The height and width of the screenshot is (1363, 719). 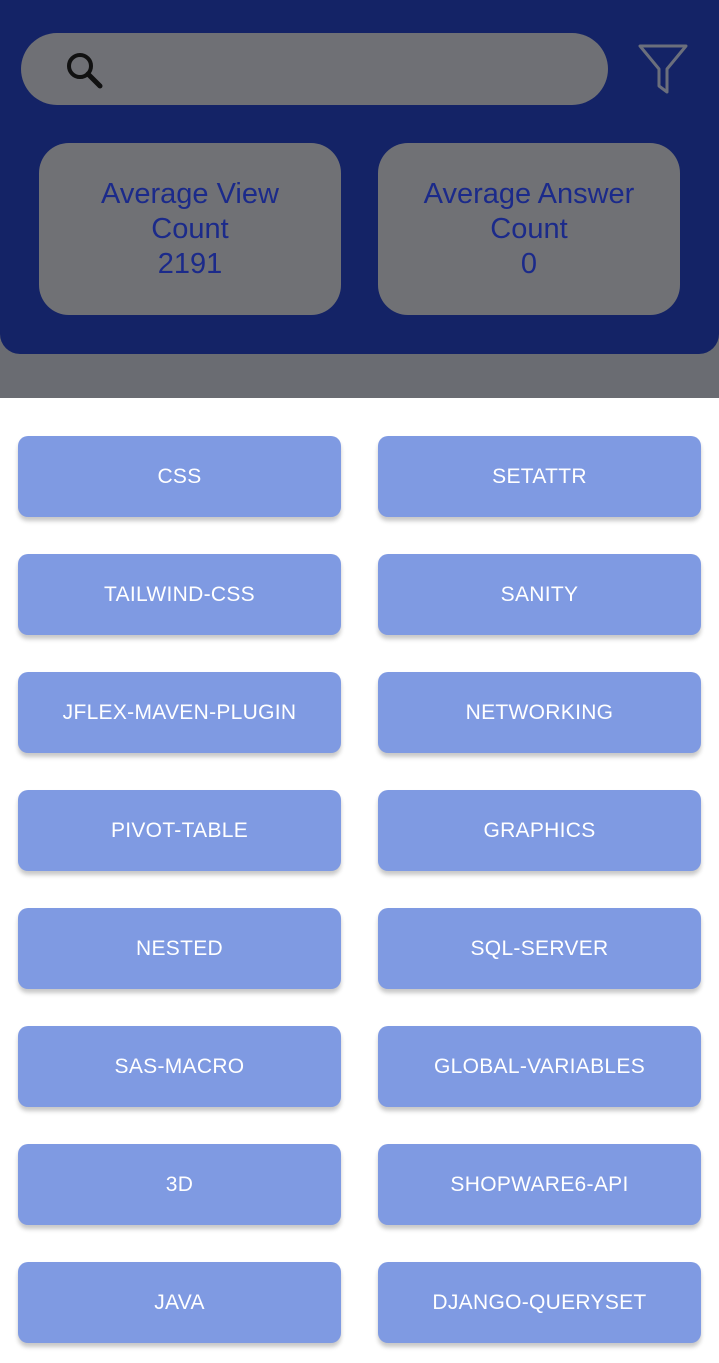 I want to click on average-view-count-card: Average View Count 2191, so click(x=190, y=229).